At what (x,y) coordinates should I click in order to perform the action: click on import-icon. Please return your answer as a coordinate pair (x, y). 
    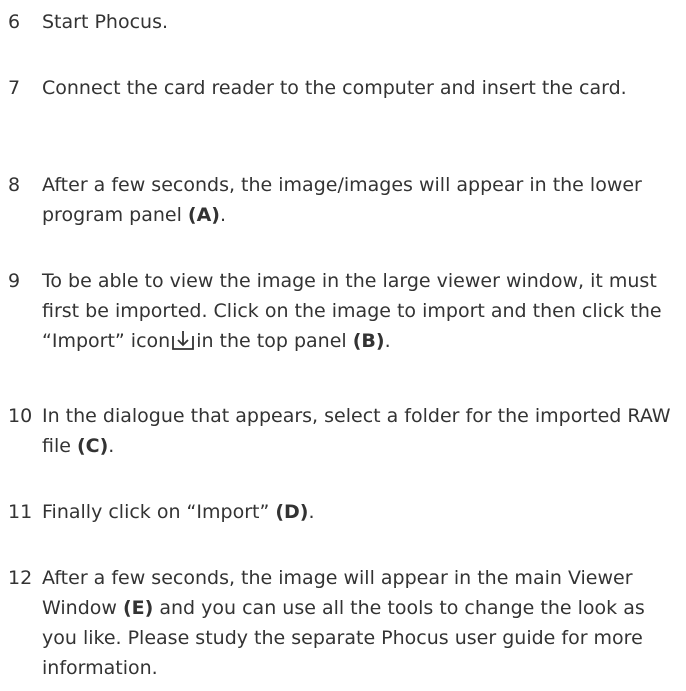
    Looking at the image, I should click on (183, 339).